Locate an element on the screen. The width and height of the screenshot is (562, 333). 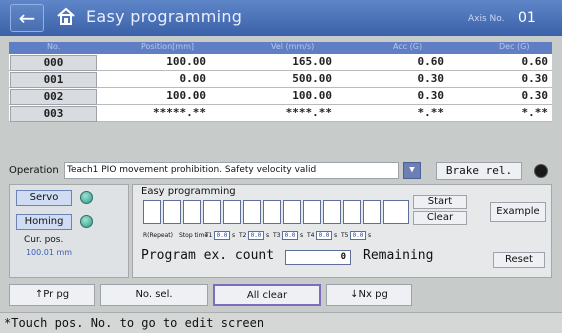
start-button: Start is located at coordinates (440, 202).